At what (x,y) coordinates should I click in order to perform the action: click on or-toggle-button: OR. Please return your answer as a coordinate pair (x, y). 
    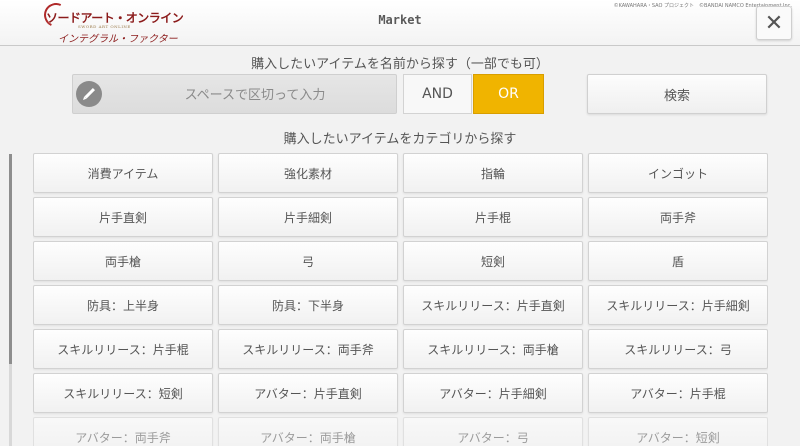
    Looking at the image, I should click on (508, 94).